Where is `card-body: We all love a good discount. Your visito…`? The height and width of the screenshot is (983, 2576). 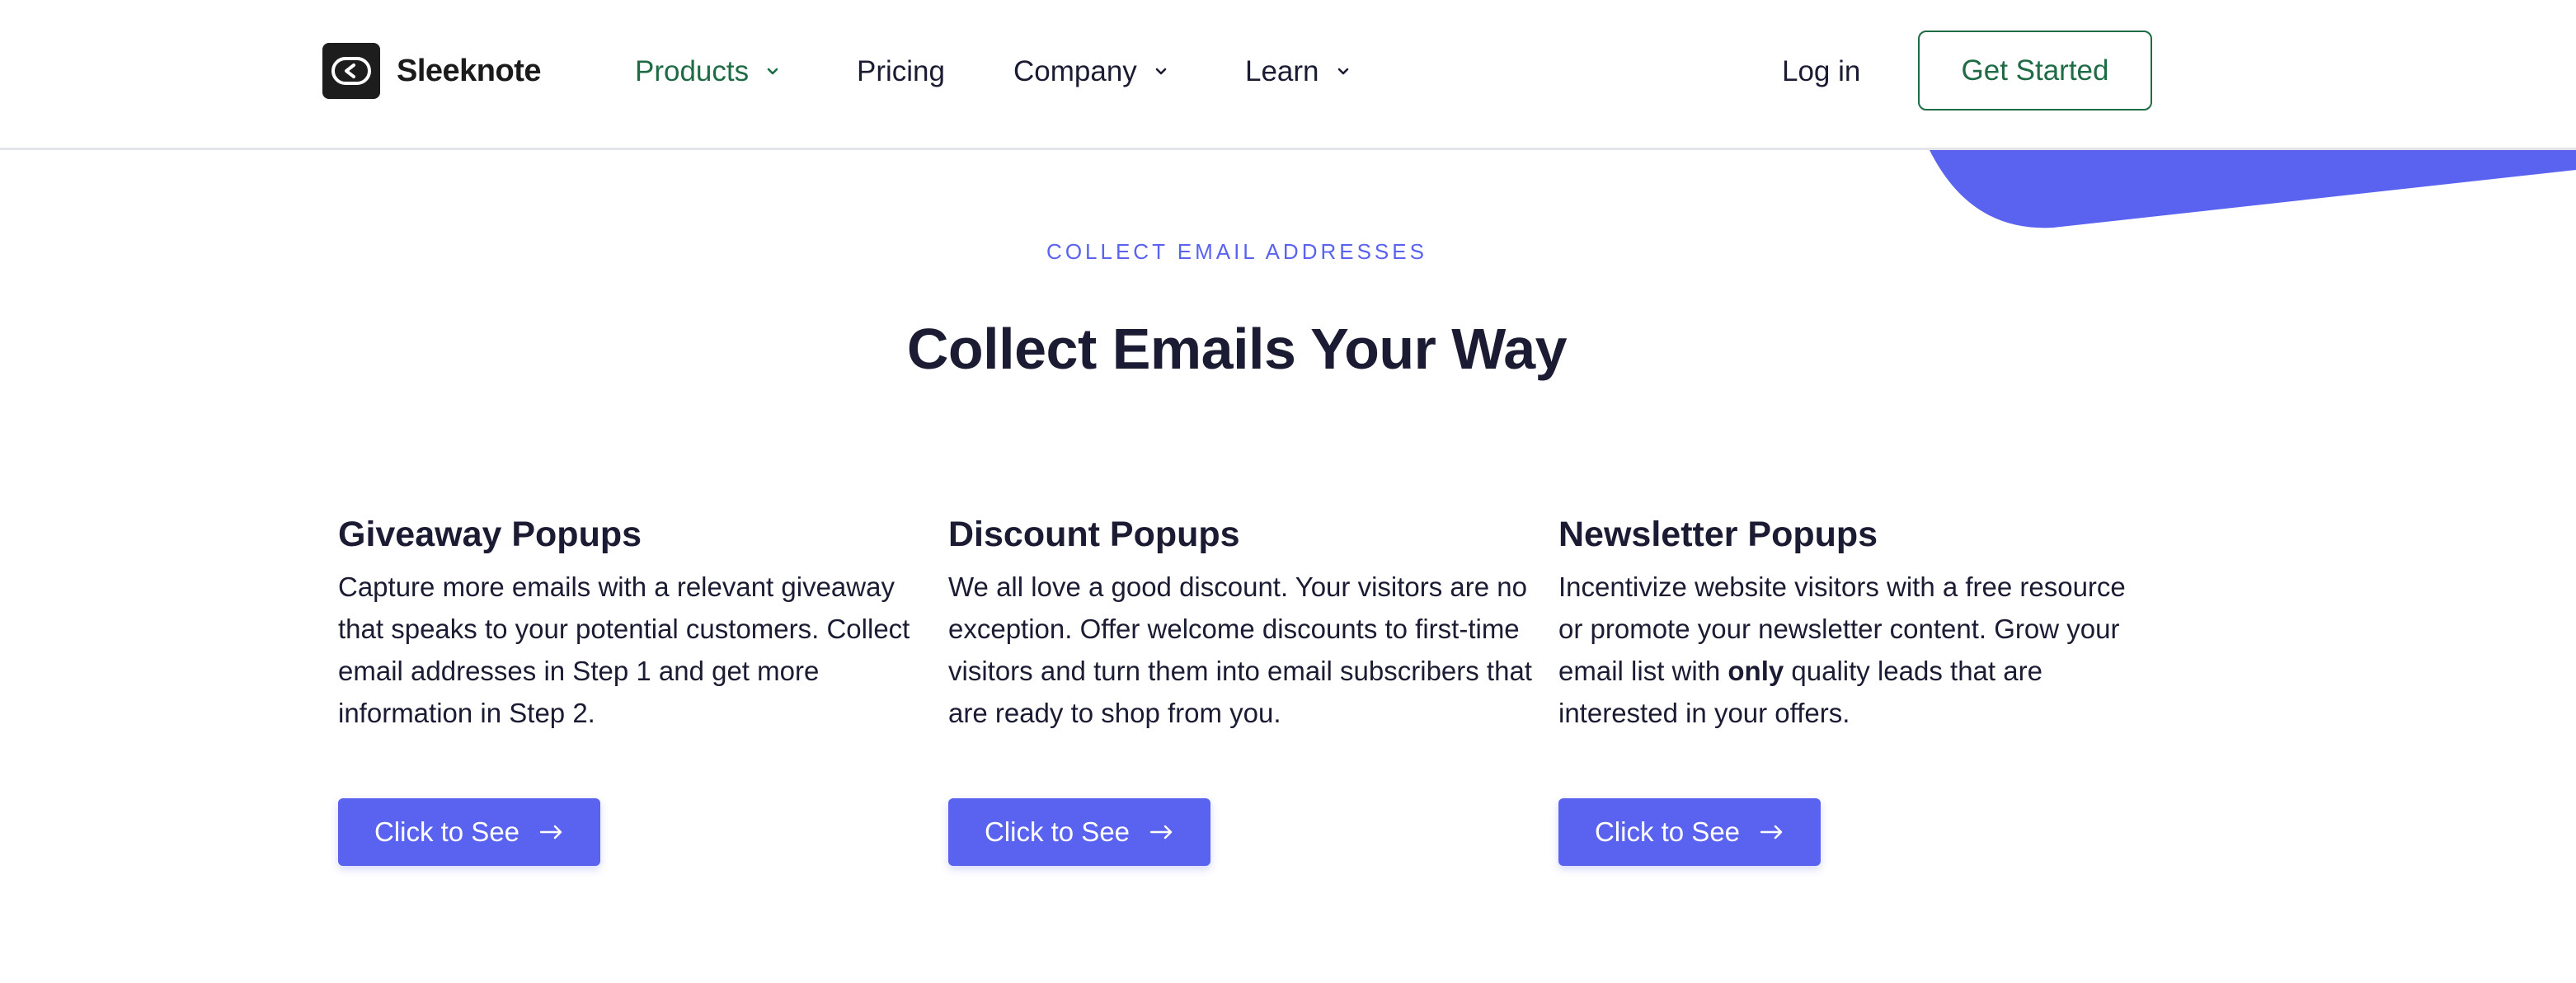 card-body: We all love a good discount. Your visito… is located at coordinates (1240, 649).